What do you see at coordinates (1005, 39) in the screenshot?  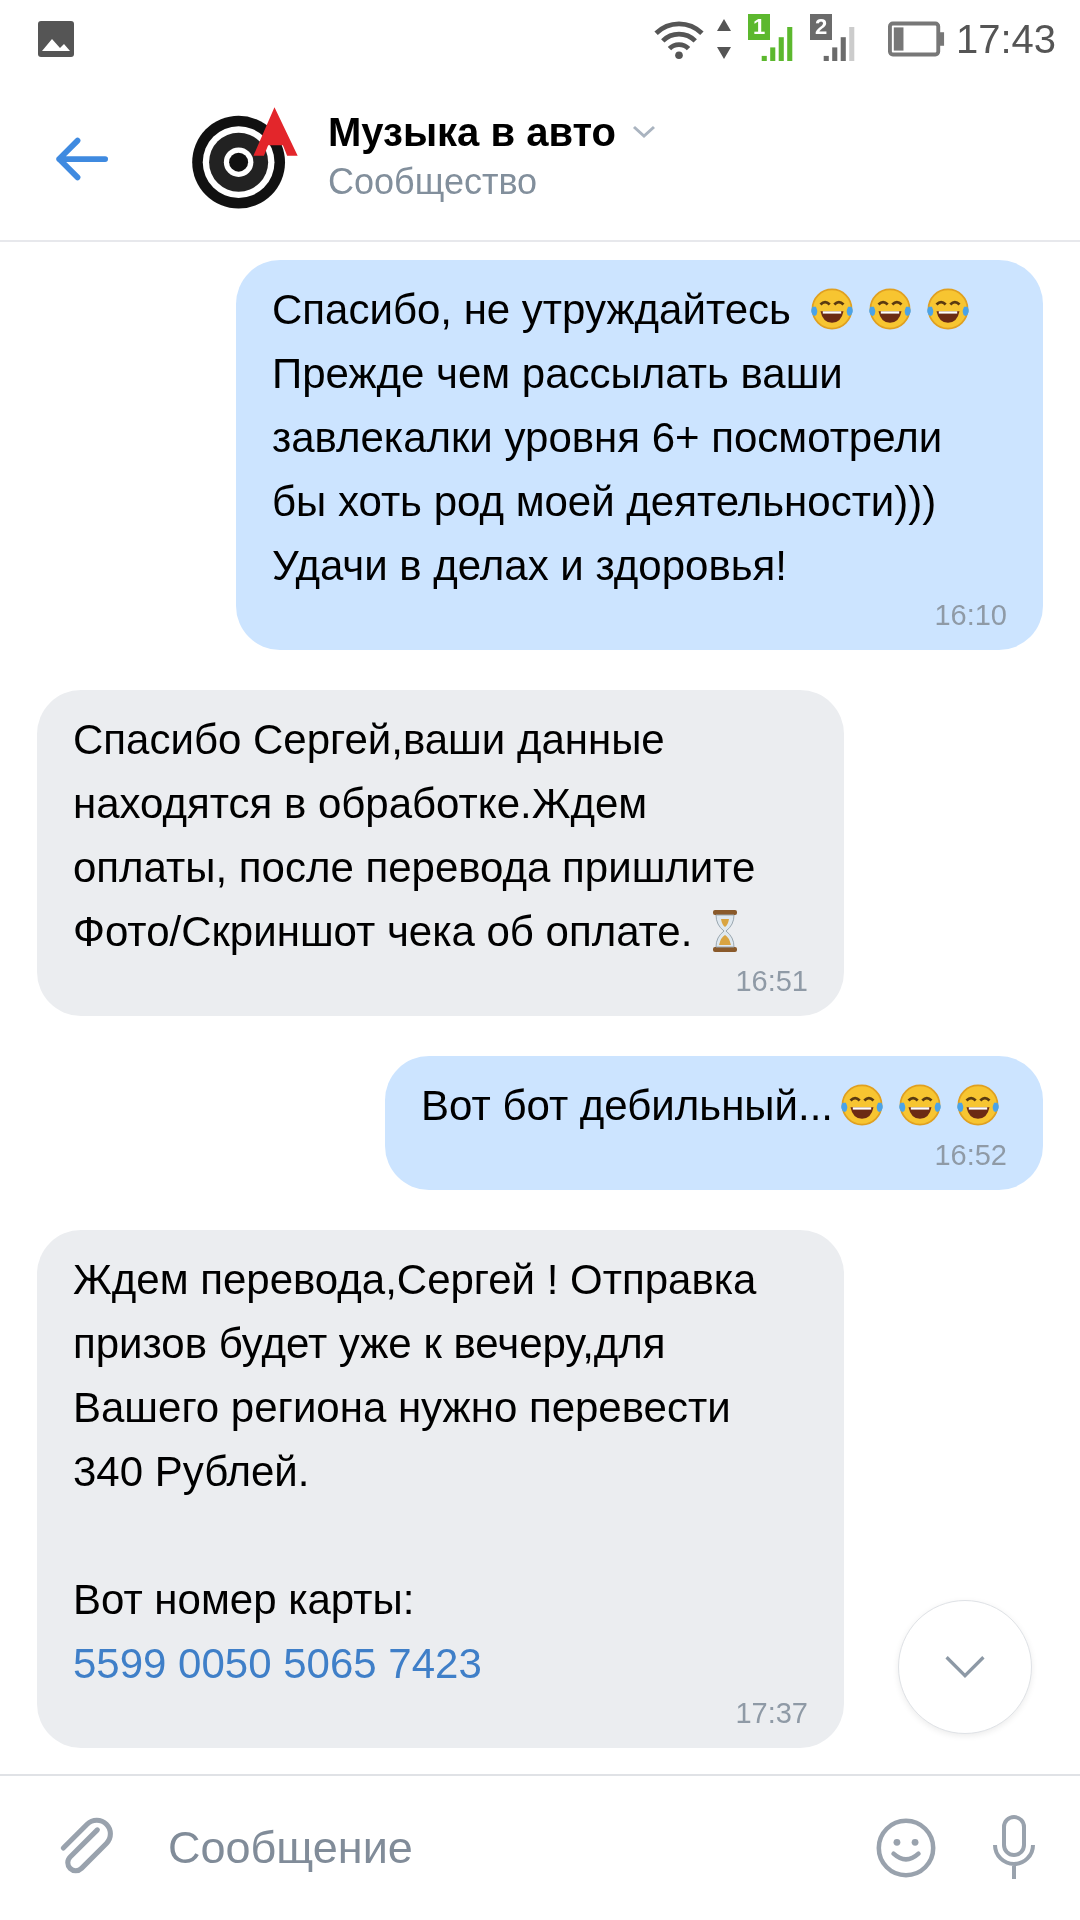 I see `status-time: 17:43` at bounding box center [1005, 39].